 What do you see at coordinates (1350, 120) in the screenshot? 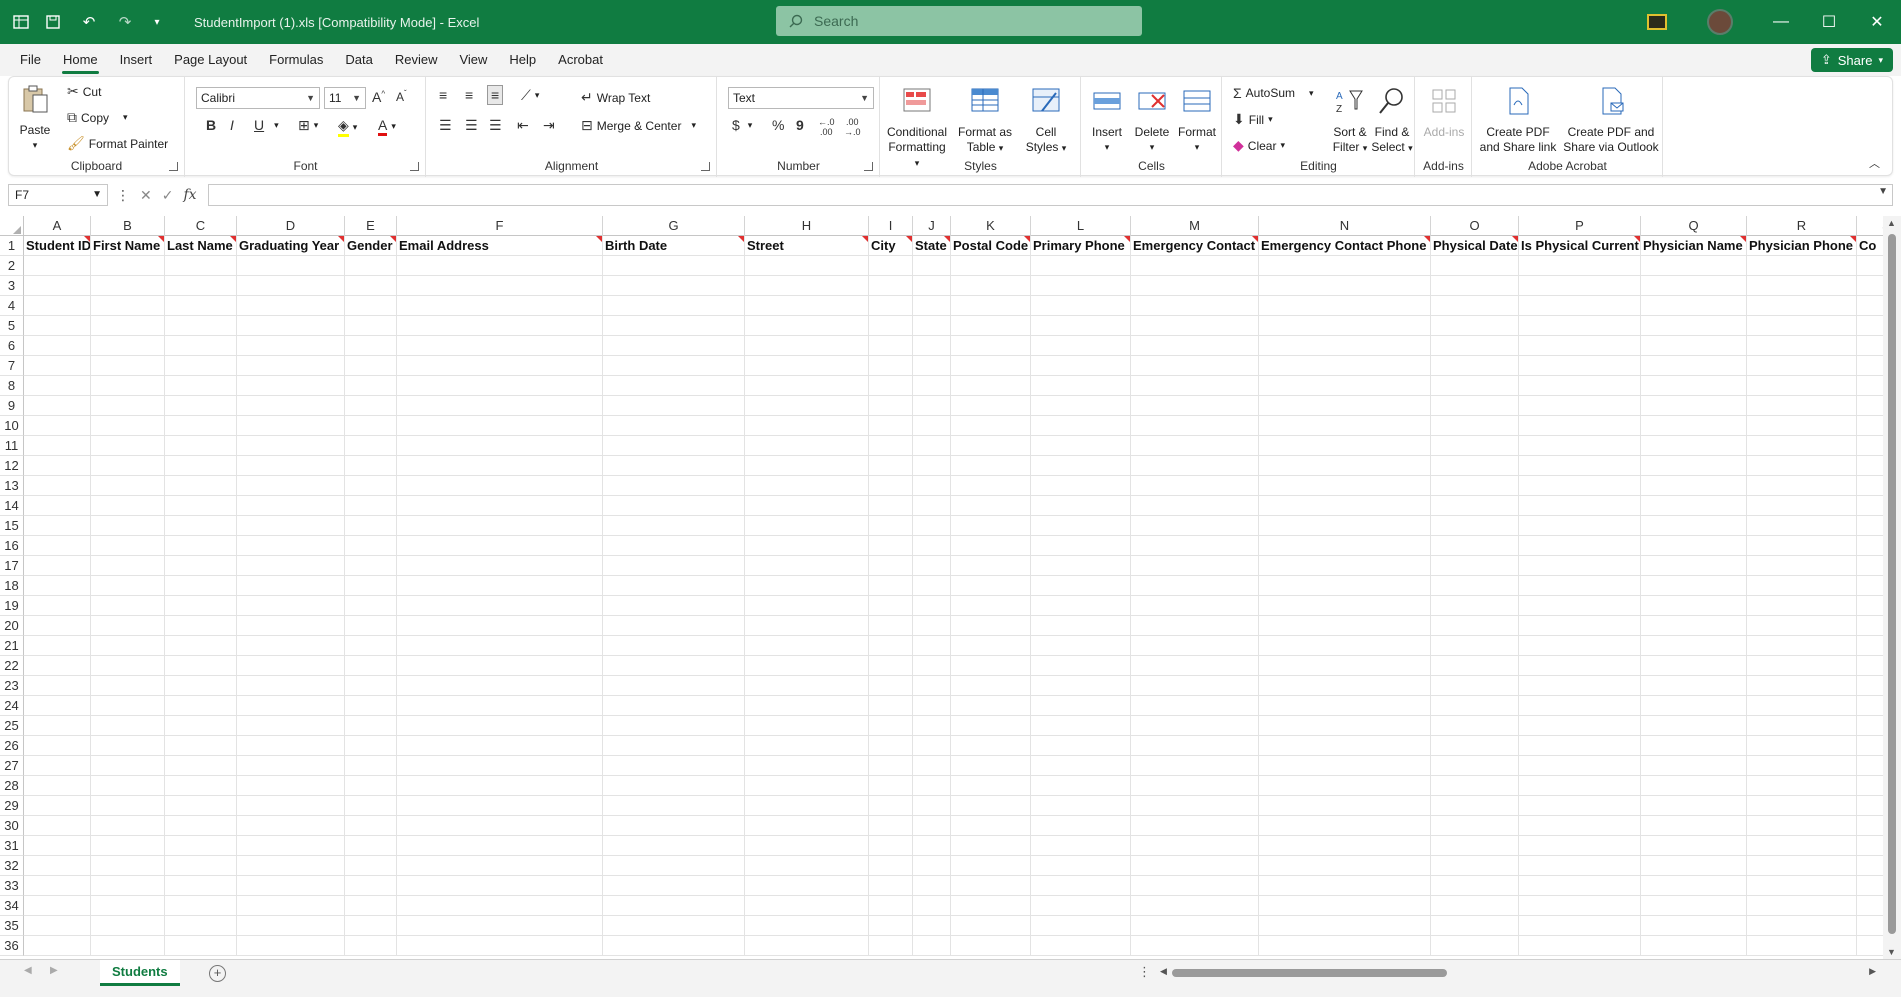
I see `sort-filter-button: AZ Sort & Filter ▾` at bounding box center [1350, 120].